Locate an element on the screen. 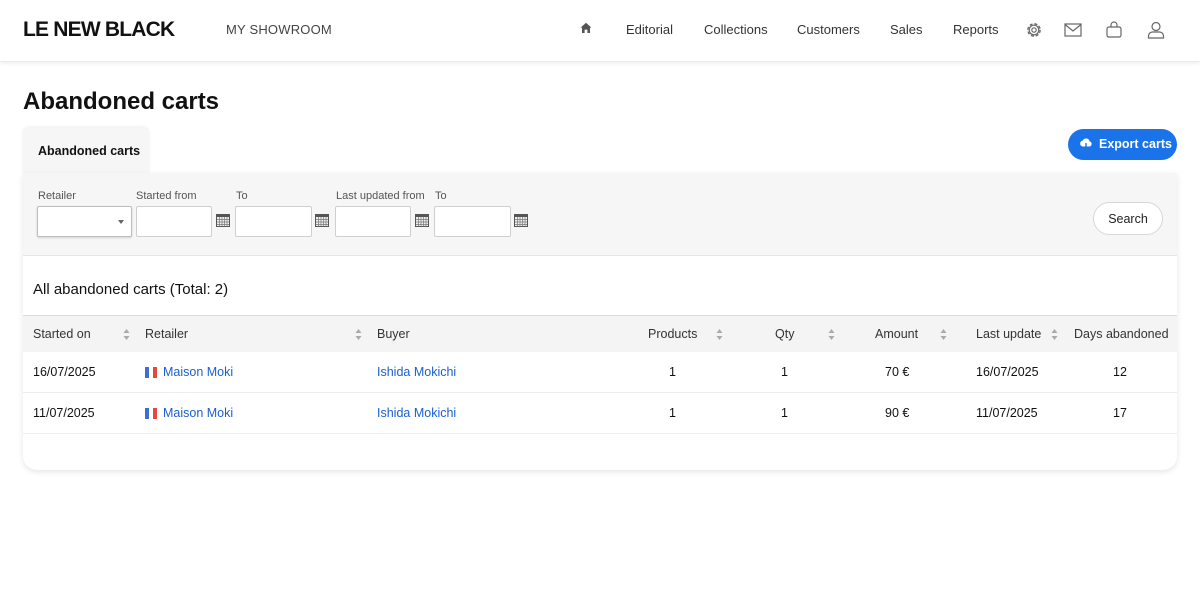  tab-abandoned-carts: Abandoned carts is located at coordinates (86, 151).